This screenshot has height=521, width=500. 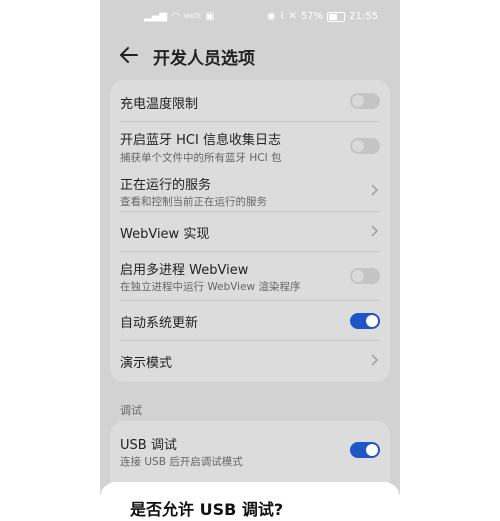 I want to click on setting-subtitle: 查看和控制当前正在运行的服务, so click(x=193, y=202).